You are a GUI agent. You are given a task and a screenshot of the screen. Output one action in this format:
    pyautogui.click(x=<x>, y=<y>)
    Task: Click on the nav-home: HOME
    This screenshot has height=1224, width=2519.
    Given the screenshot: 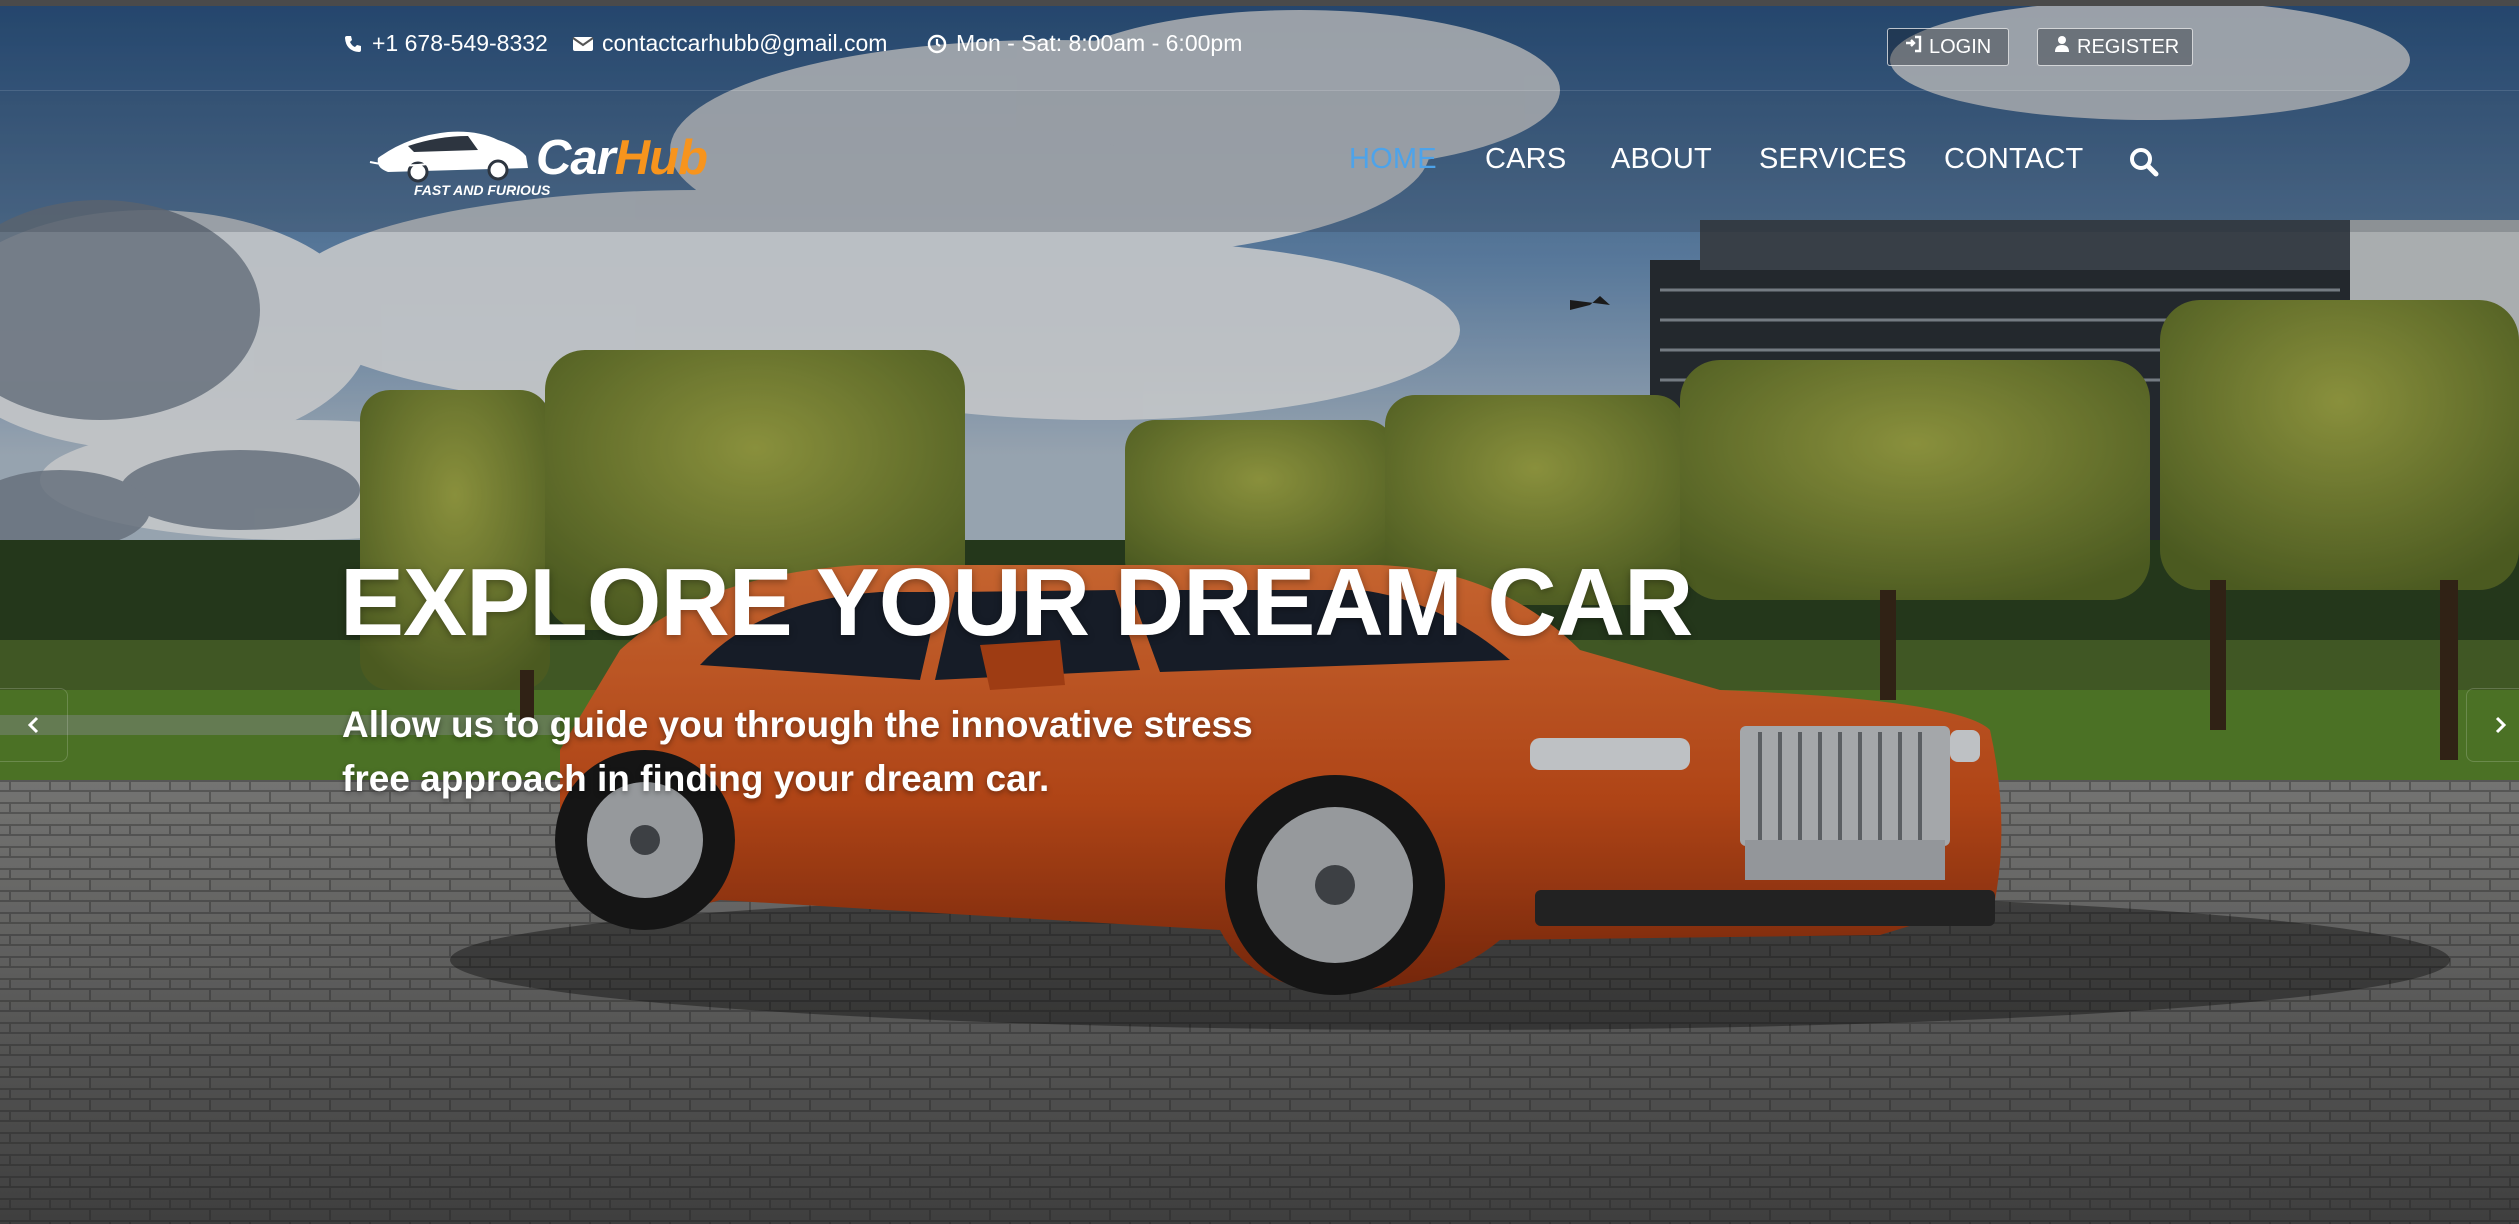 What is the action you would take?
    pyautogui.click(x=1393, y=159)
    